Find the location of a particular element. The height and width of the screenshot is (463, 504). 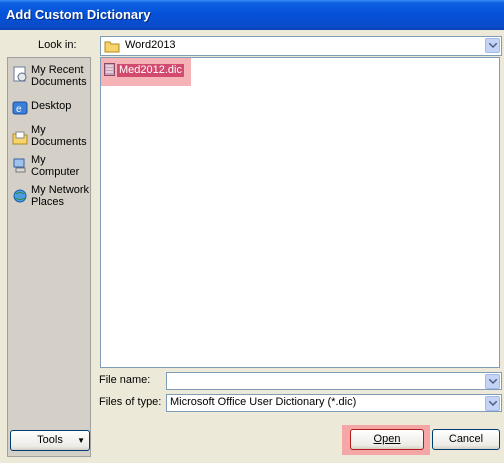

file-type-dropdown: Microsoft Office User Dictionary (*.dic) is located at coordinates (334, 403).